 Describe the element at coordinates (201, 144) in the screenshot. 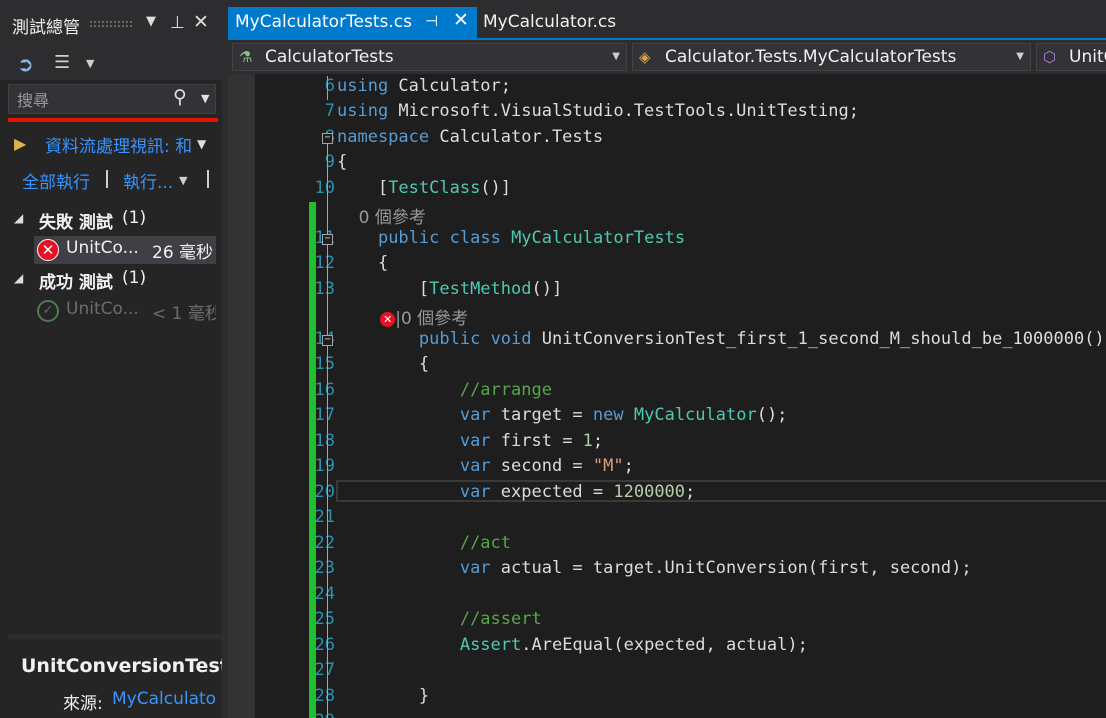

I see `playlist-dropdown-icon: ▼` at that location.